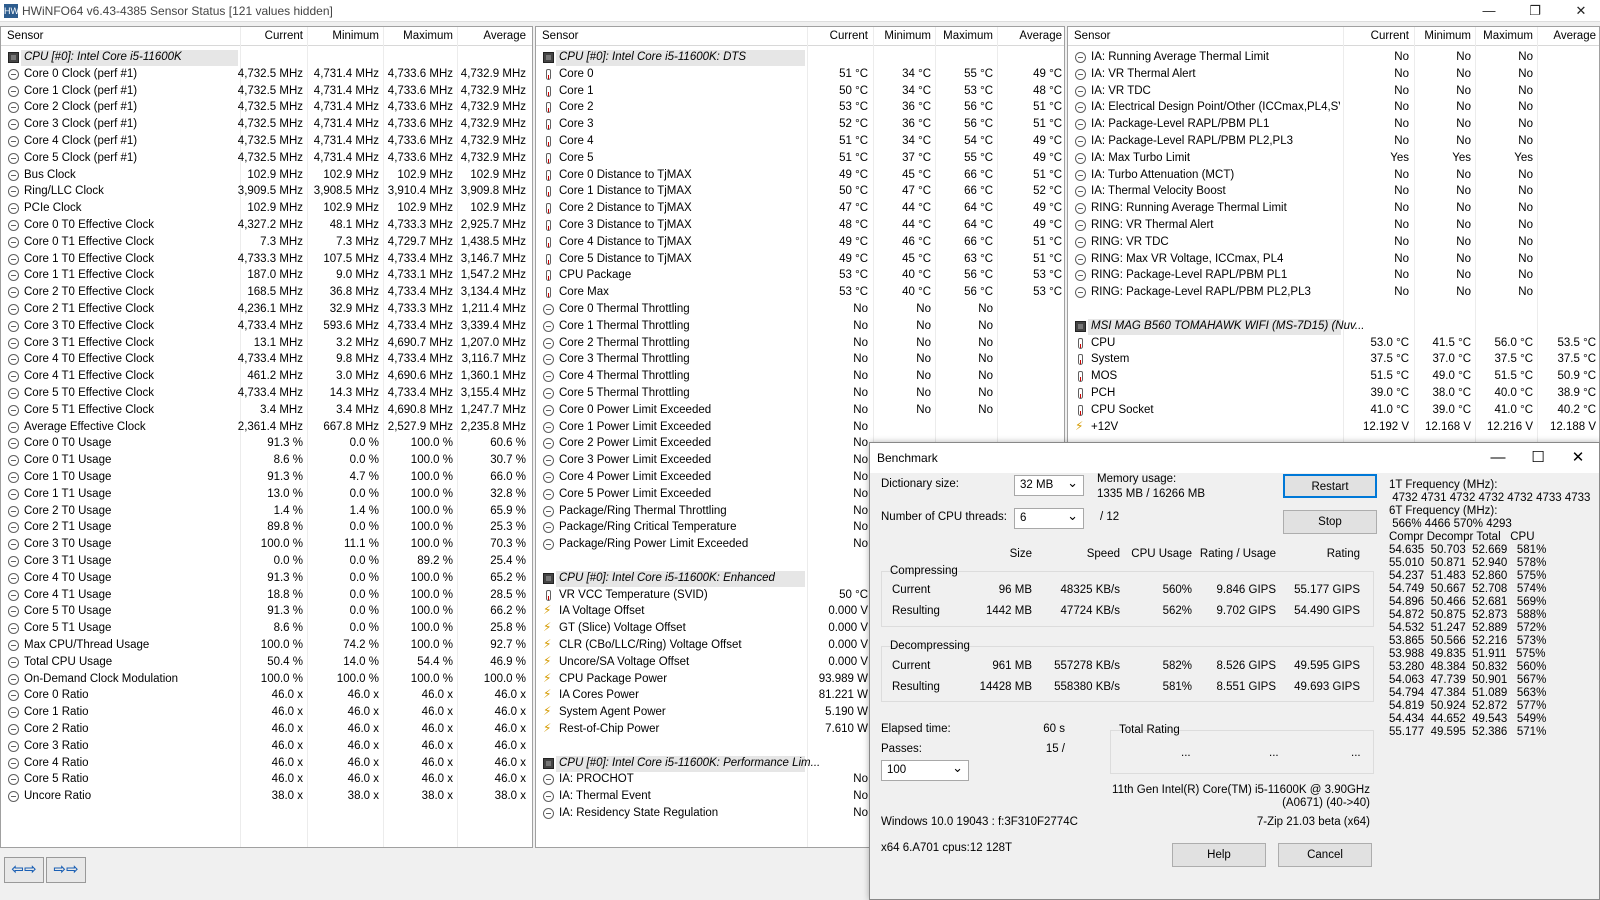  What do you see at coordinates (800, 359) in the screenshot?
I see `sensor-row: Core 3 Thermal Throttling No No No` at bounding box center [800, 359].